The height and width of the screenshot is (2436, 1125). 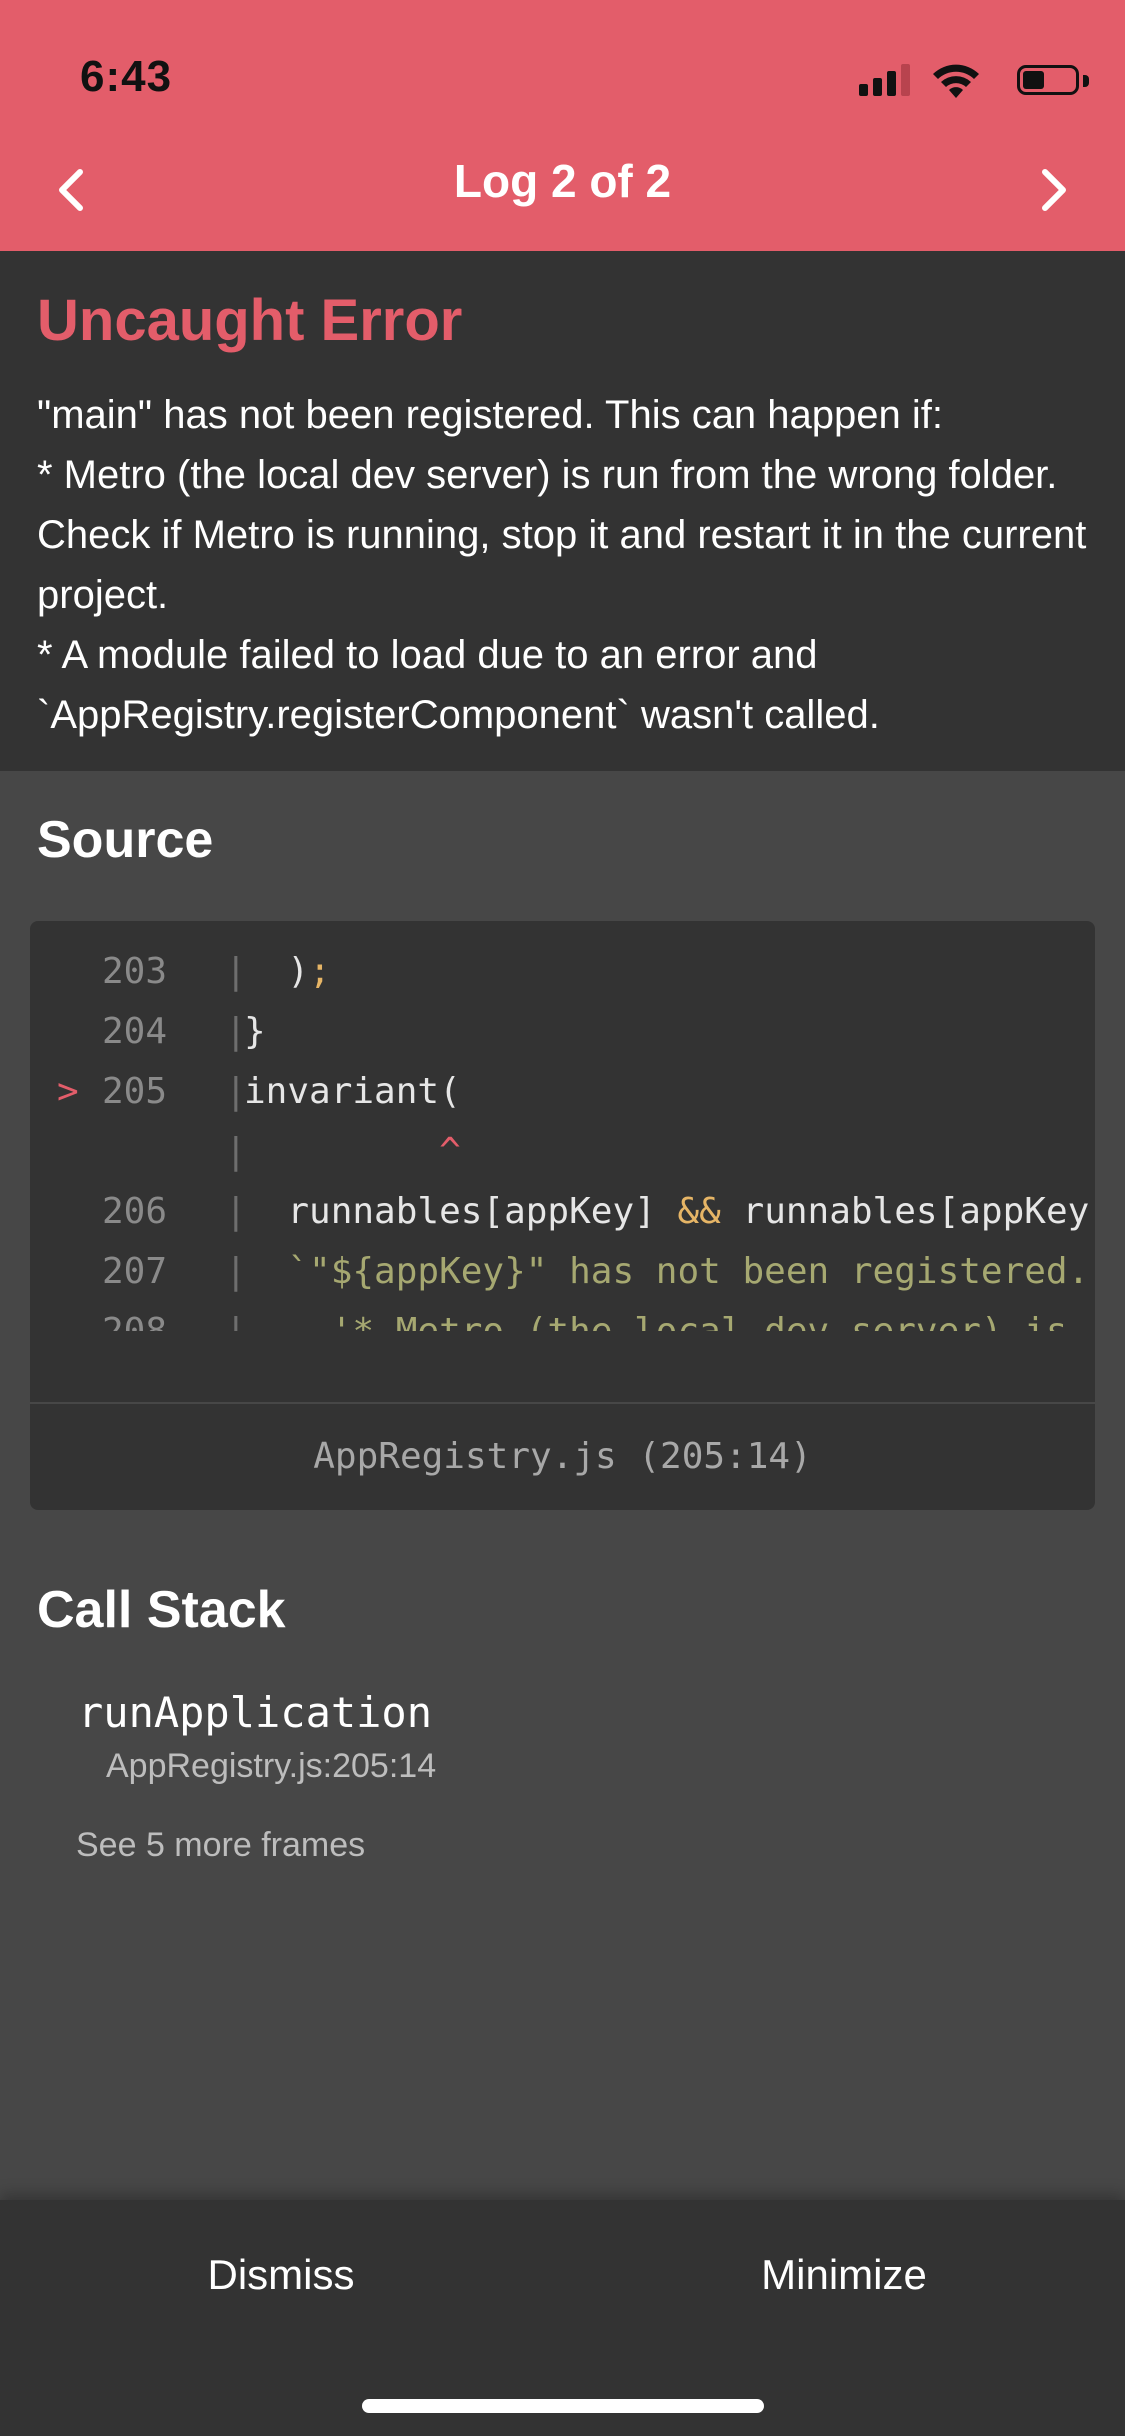 I want to click on line-code: runnables[appKey] && runnables[appKey], so click(x=669, y=1211).